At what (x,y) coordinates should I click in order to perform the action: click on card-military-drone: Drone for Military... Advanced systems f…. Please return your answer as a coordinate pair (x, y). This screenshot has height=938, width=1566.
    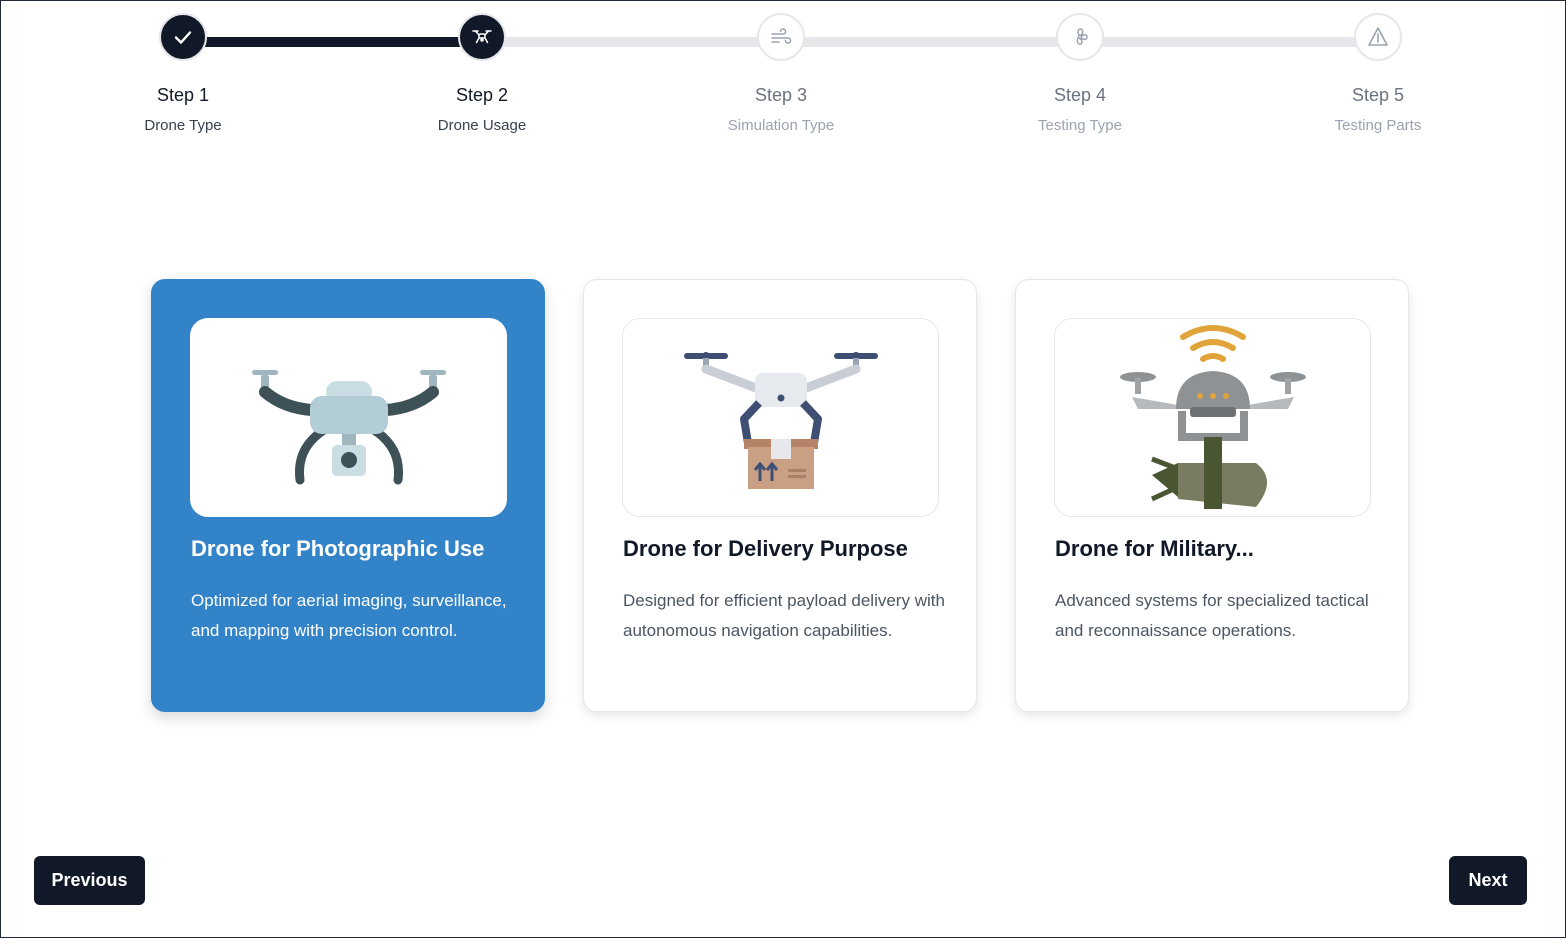
    Looking at the image, I should click on (1212, 495).